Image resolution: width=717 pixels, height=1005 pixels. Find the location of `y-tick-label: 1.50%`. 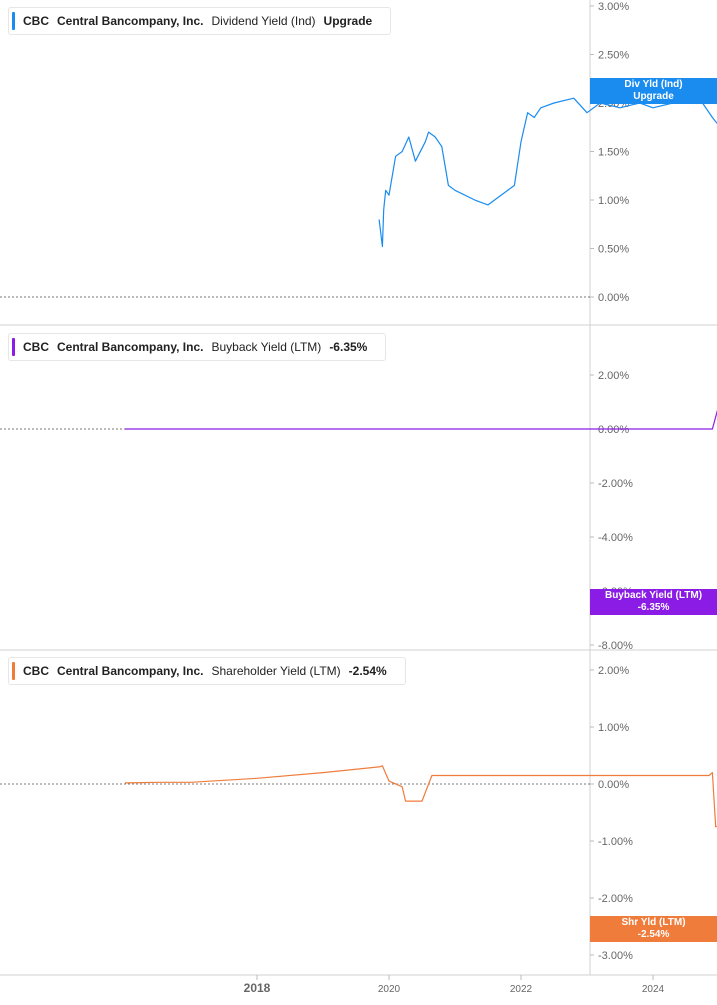

y-tick-label: 1.50% is located at coordinates (613, 153).